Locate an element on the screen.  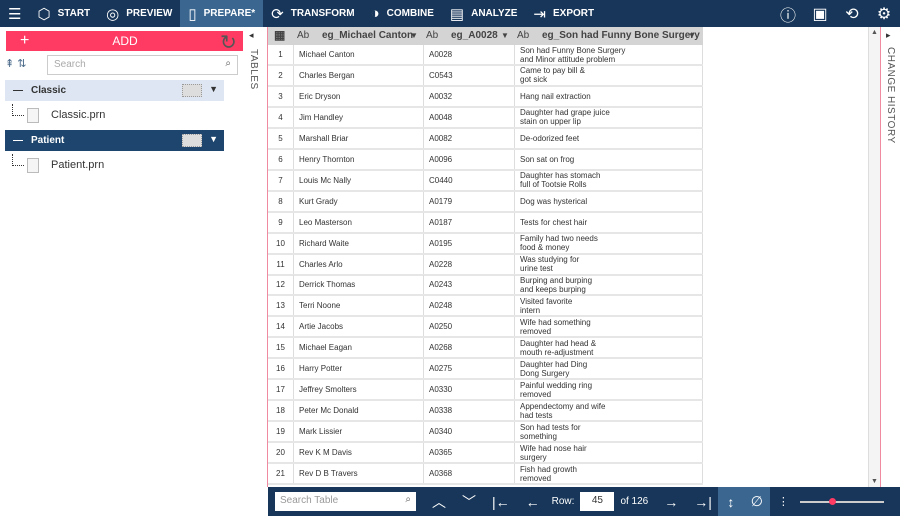
row-number: 4 is located at coordinates (281, 117).